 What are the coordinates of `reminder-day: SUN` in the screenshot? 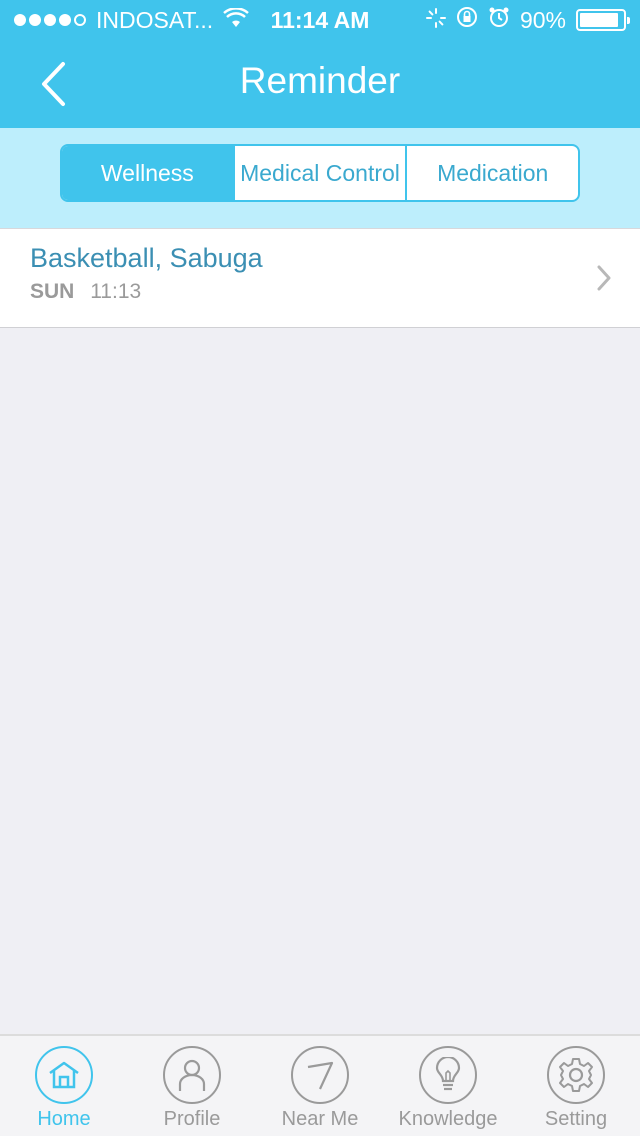 It's located at (52, 291).